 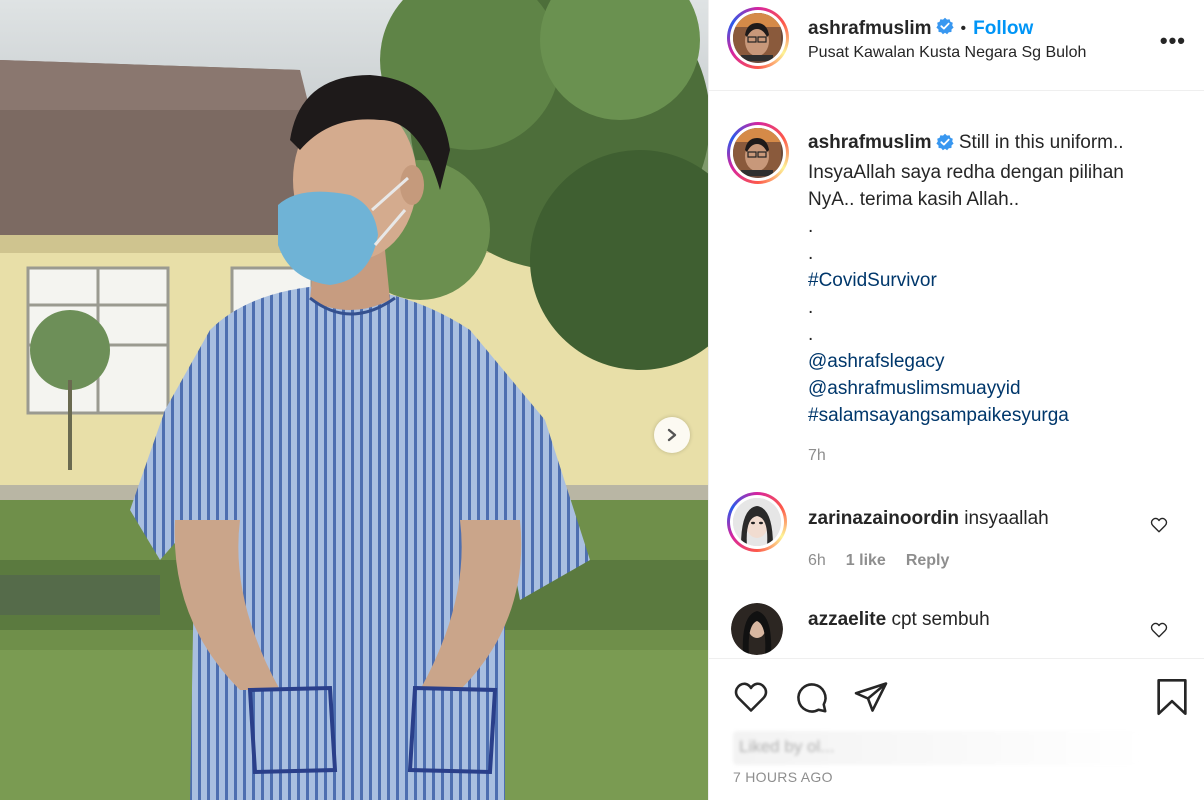 I want to click on post-location: Pusat Kawalan Kusta Negara Sg Buloh, so click(x=947, y=53).